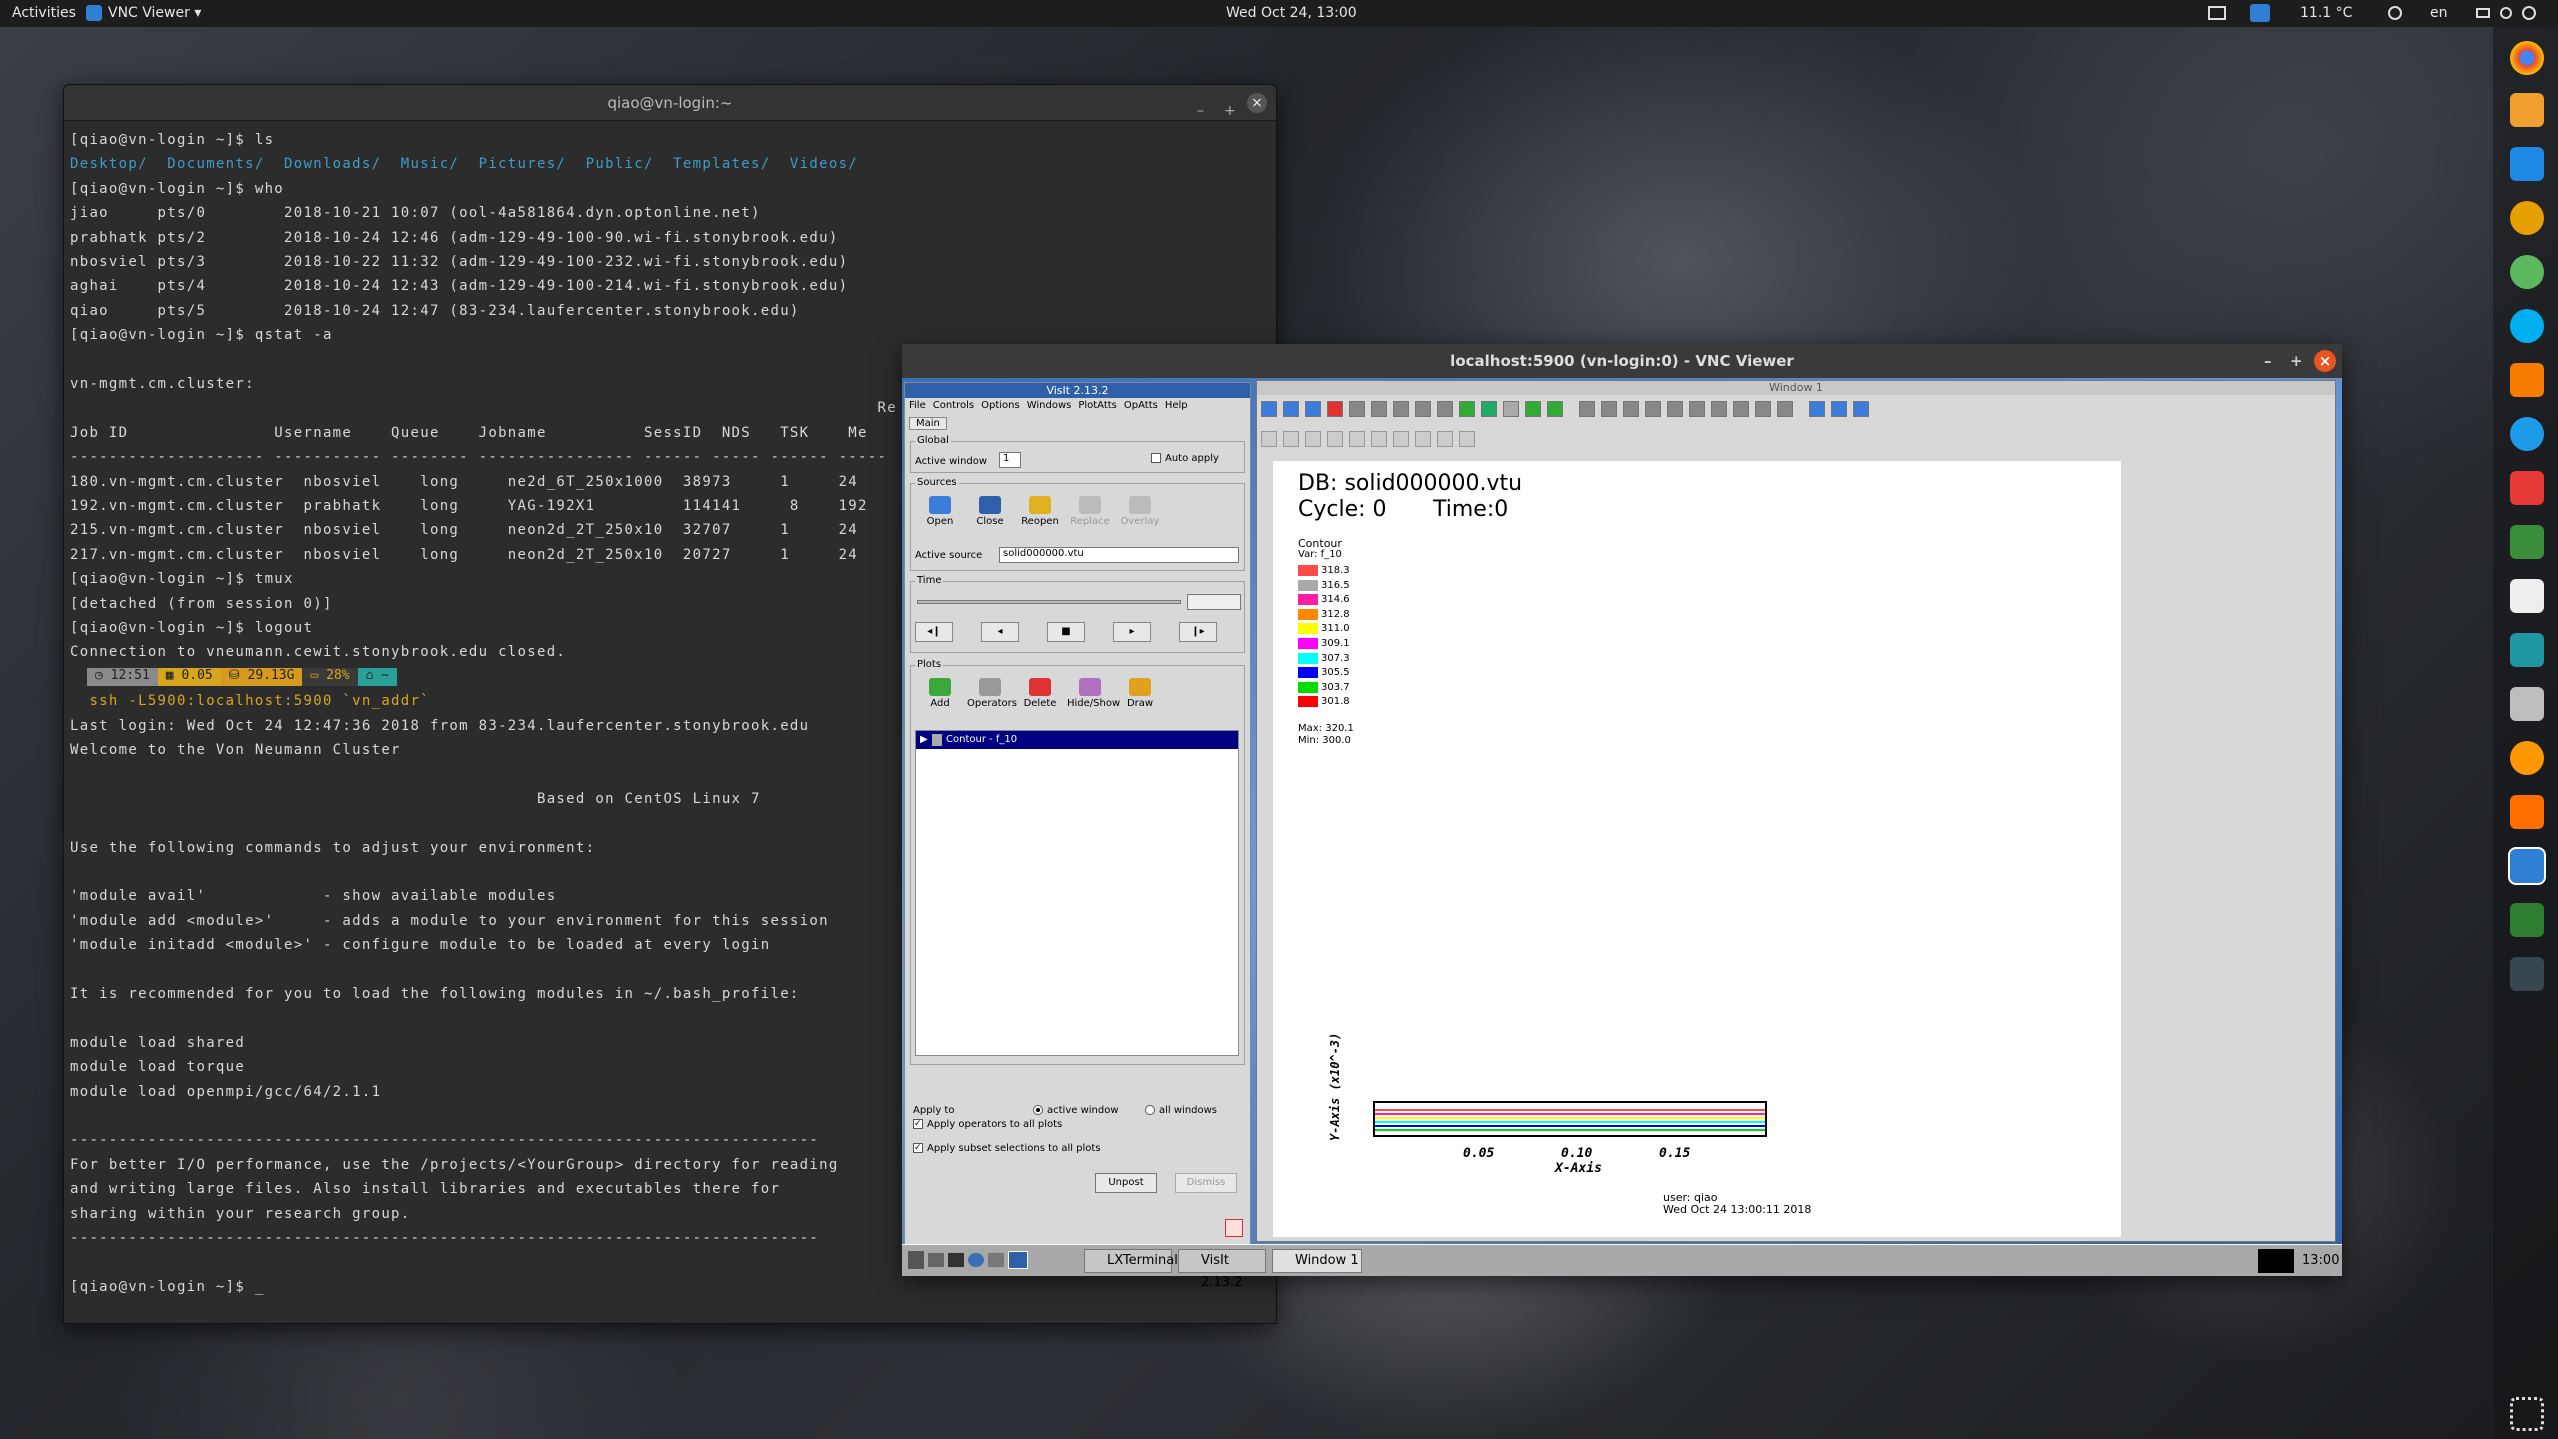 This screenshot has width=2558, height=1439. What do you see at coordinates (2527, 164) in the screenshot?
I see `vscode-icon` at bounding box center [2527, 164].